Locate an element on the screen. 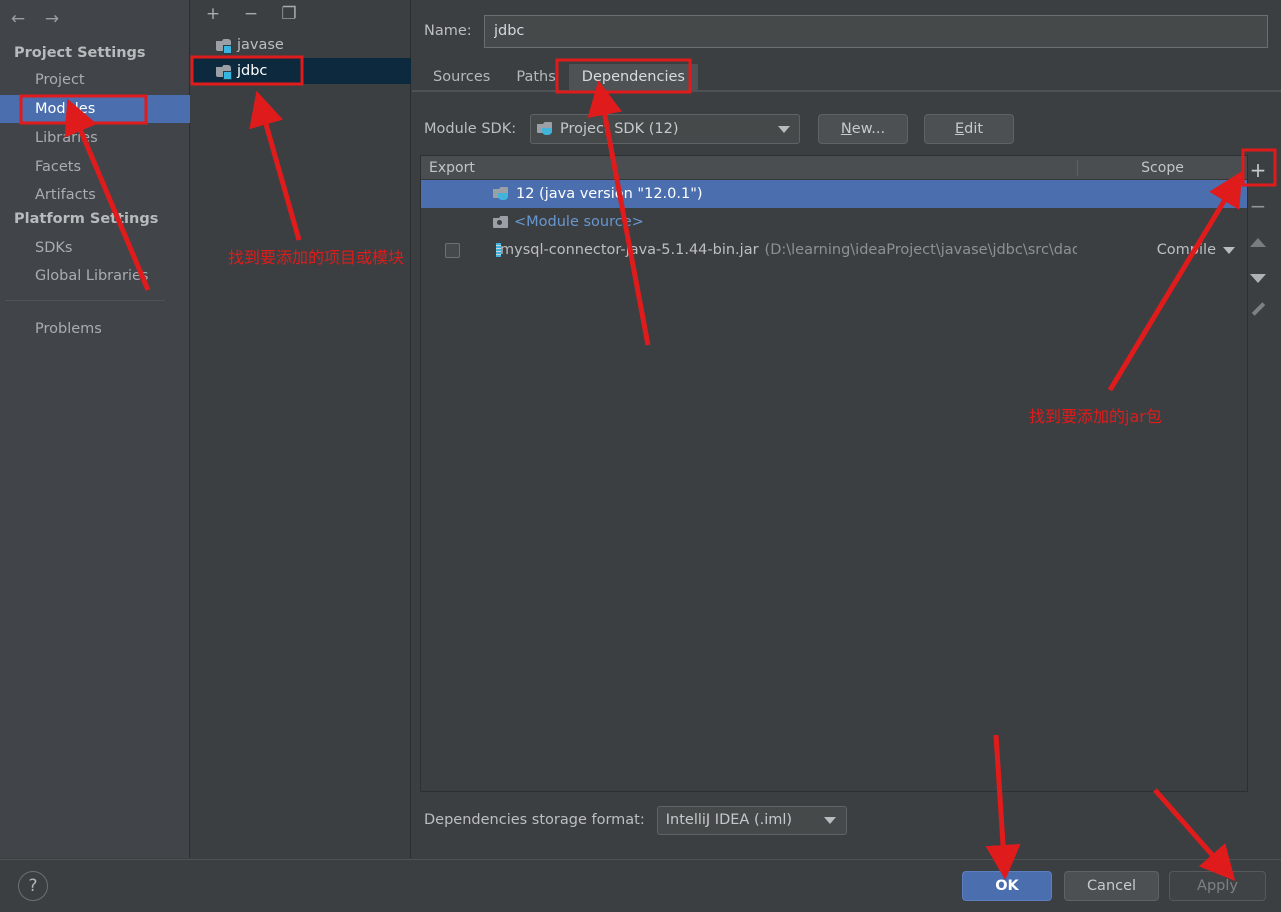 The image size is (1281, 912). storage-format-value: IntelliJ IDEA (.iml) is located at coordinates (729, 820).